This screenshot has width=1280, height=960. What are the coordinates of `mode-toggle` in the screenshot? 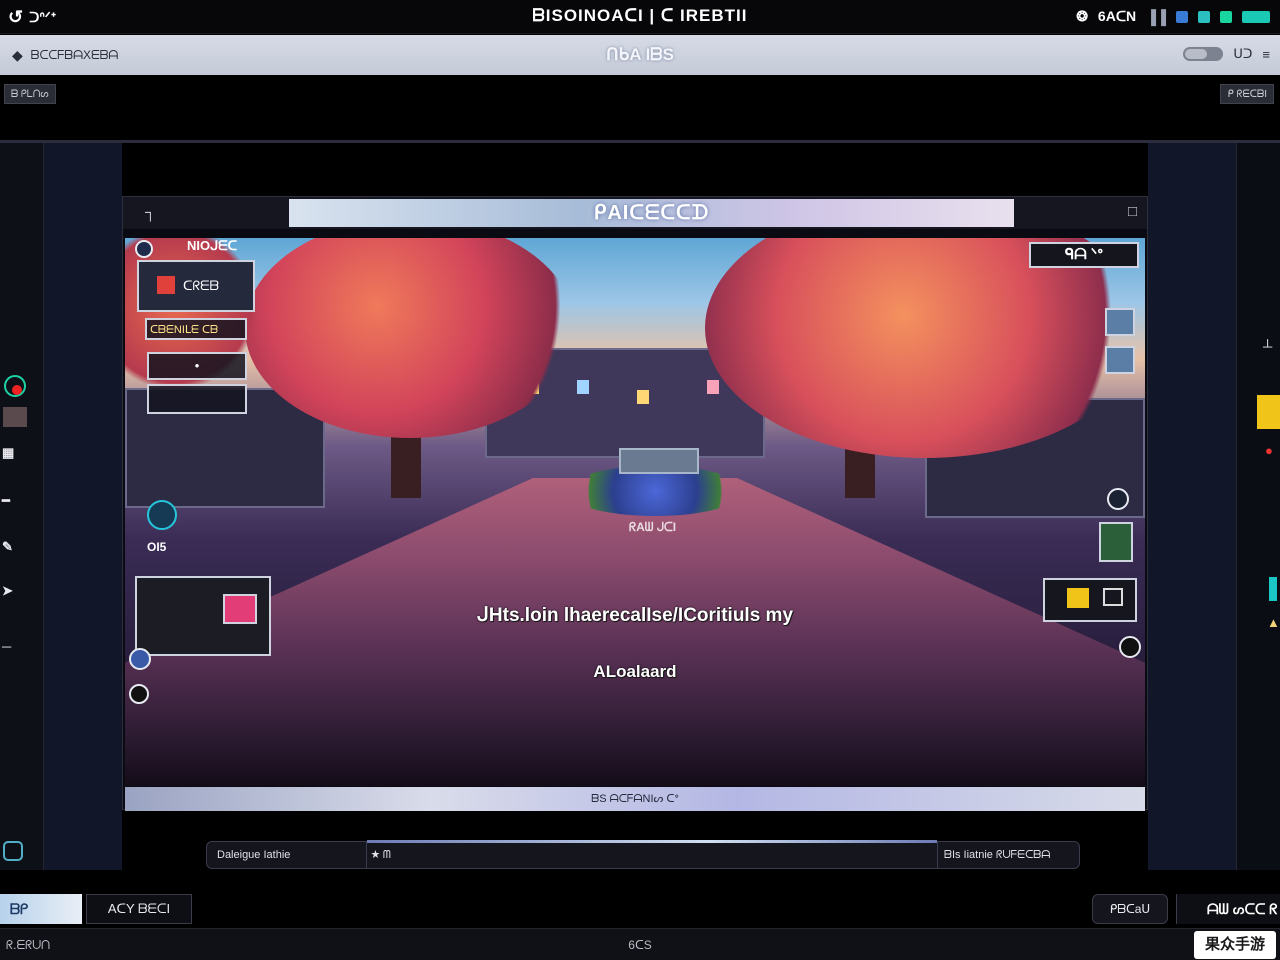 It's located at (1203, 54).